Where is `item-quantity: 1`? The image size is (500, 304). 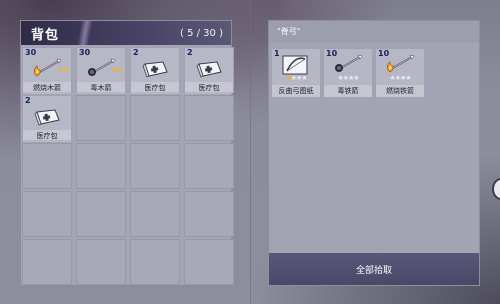
item-quantity: 1 is located at coordinates (277, 53).